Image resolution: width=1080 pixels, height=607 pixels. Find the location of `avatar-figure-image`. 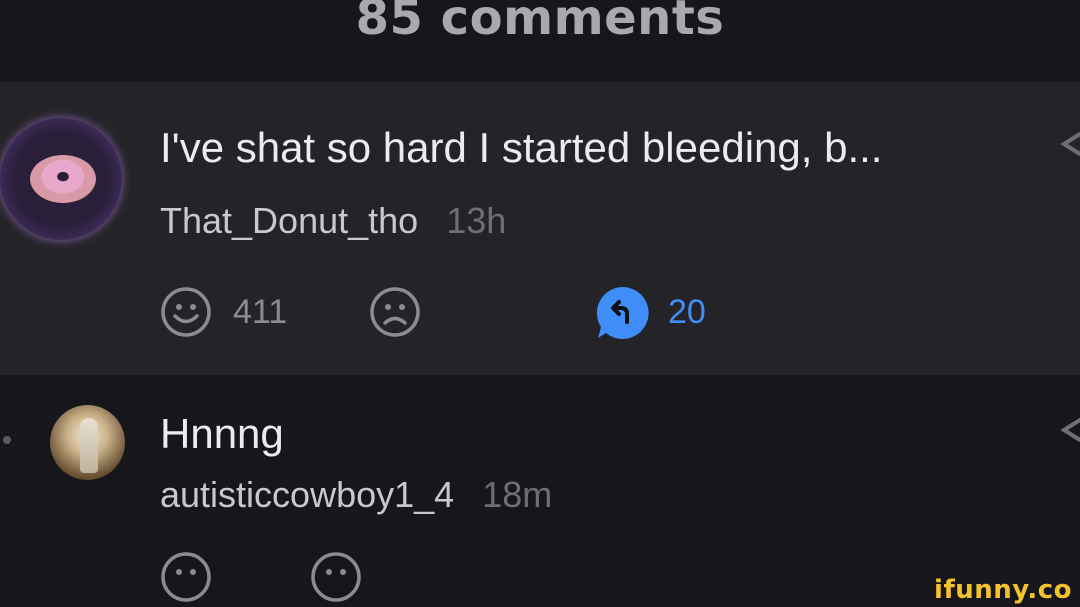

avatar-figure-image is located at coordinates (89, 445).